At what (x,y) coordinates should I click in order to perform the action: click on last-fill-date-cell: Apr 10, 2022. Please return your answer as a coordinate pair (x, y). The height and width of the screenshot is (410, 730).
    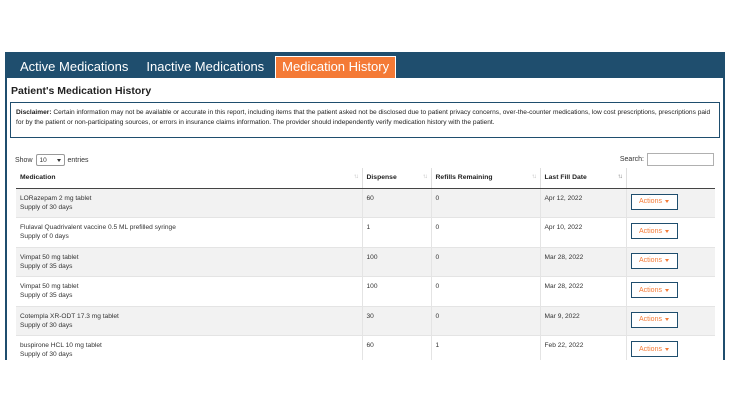
    Looking at the image, I should click on (583, 232).